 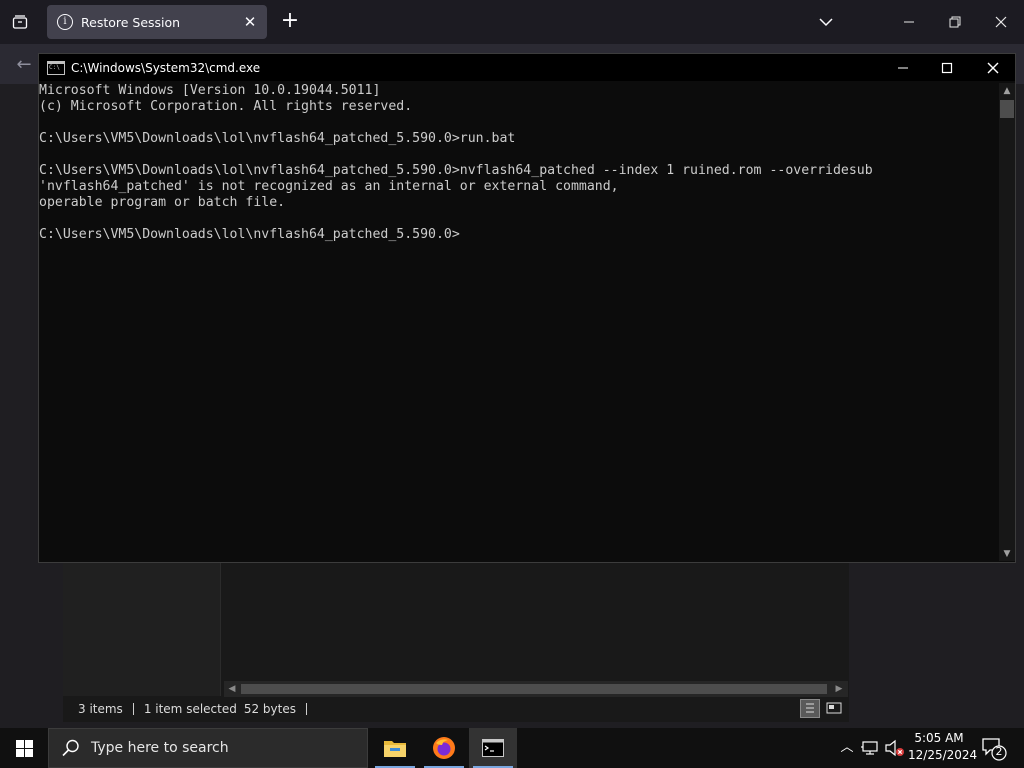 I want to click on explorer-file-list, so click(x=535, y=621).